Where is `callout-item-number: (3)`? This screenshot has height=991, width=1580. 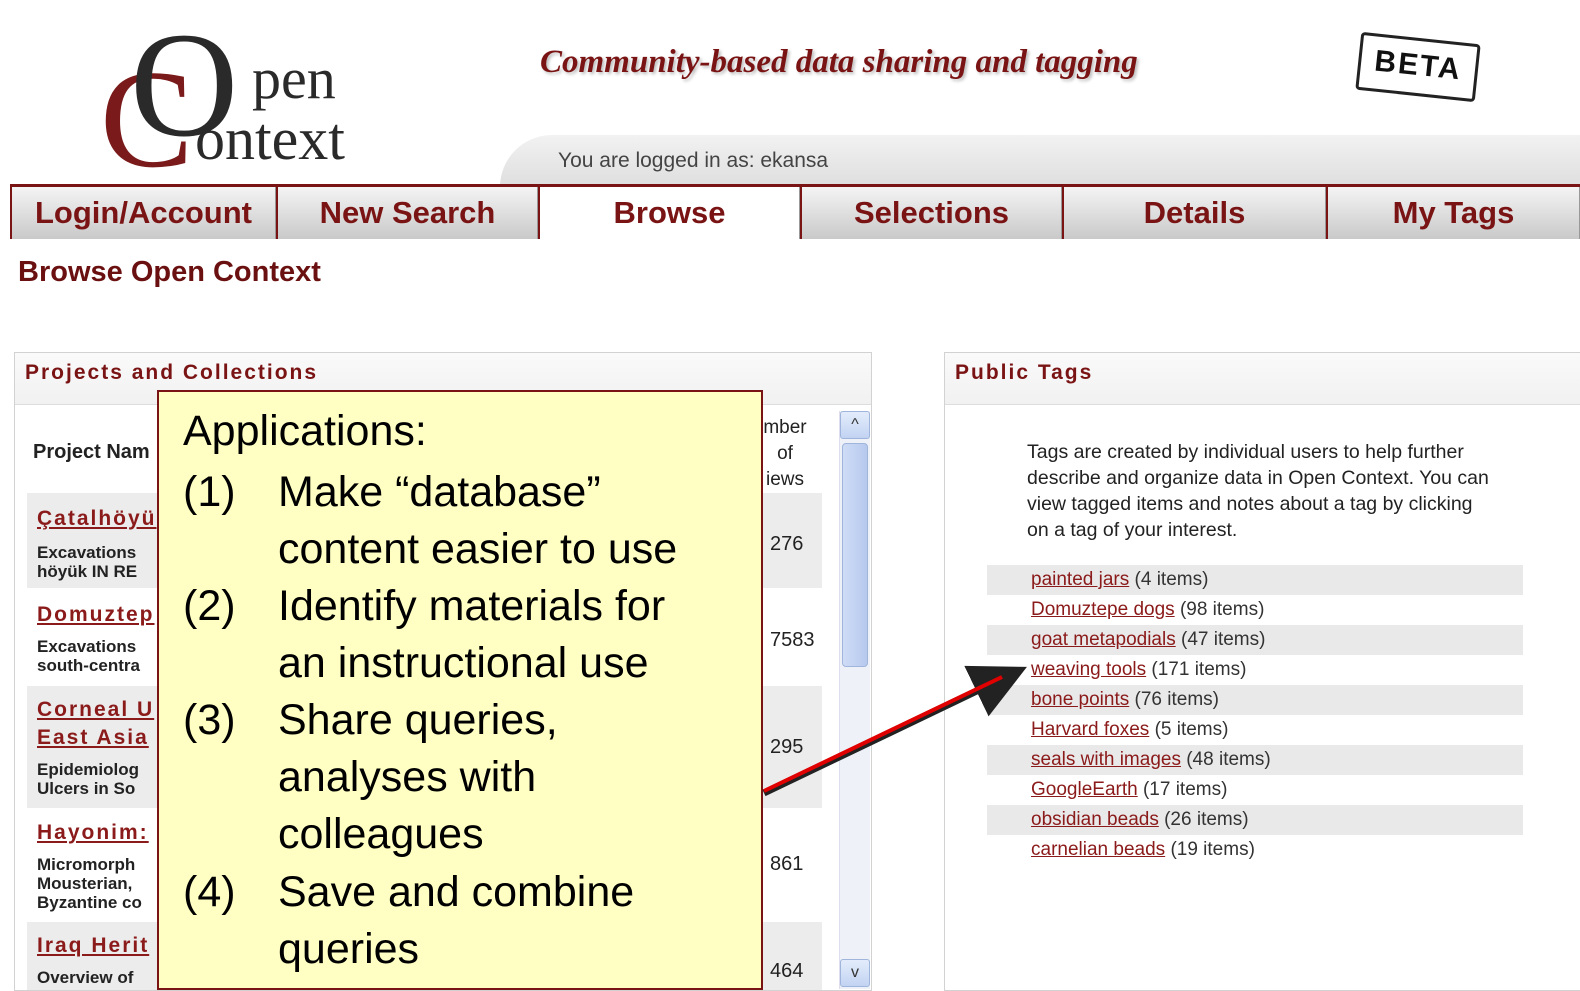 callout-item-number: (3) is located at coordinates (209, 720).